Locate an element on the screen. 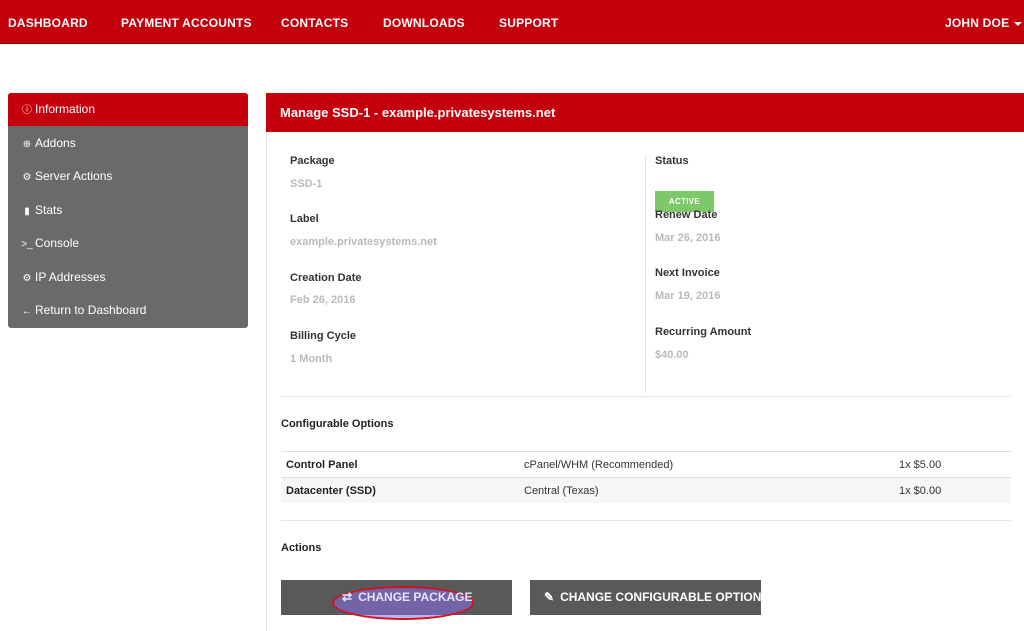 The image size is (1024, 631). recurring-amount-value: $40.00 is located at coordinates (672, 355).